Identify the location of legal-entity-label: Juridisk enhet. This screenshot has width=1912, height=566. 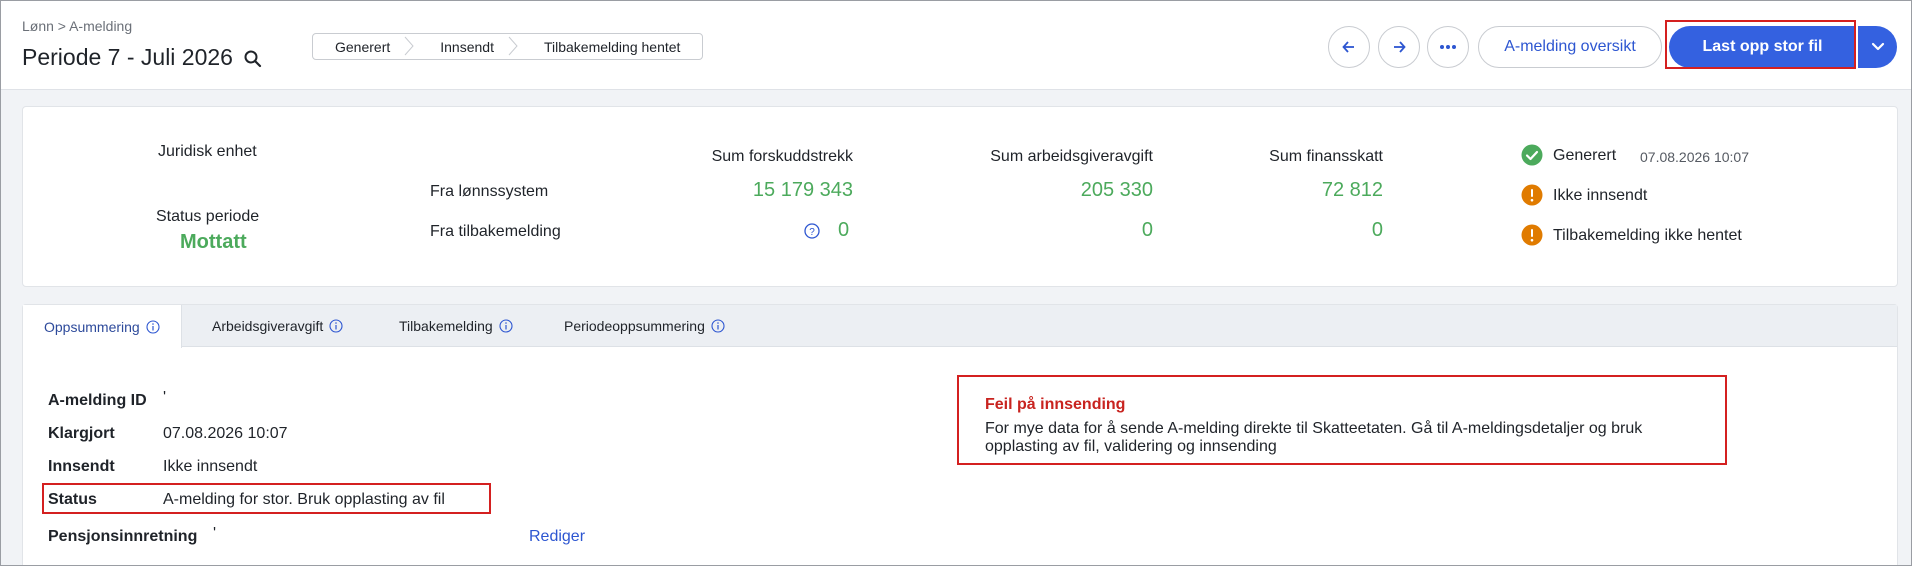
(207, 151).